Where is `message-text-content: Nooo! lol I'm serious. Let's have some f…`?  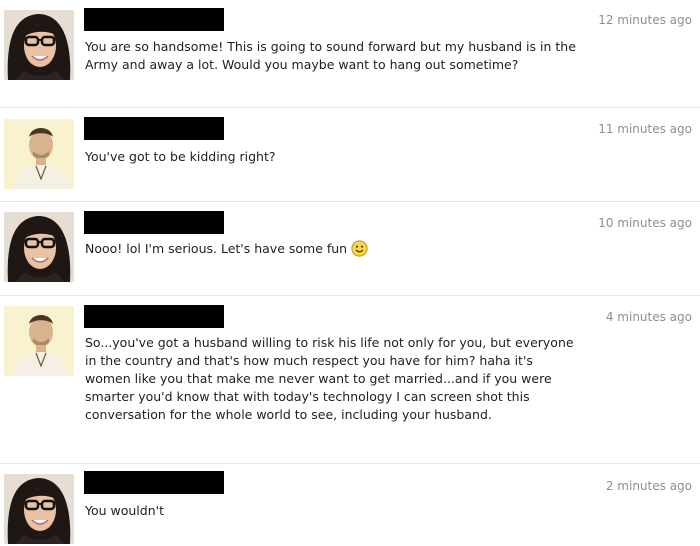 message-text-content: Nooo! lol I'm serious. Let's have some f… is located at coordinates (216, 248).